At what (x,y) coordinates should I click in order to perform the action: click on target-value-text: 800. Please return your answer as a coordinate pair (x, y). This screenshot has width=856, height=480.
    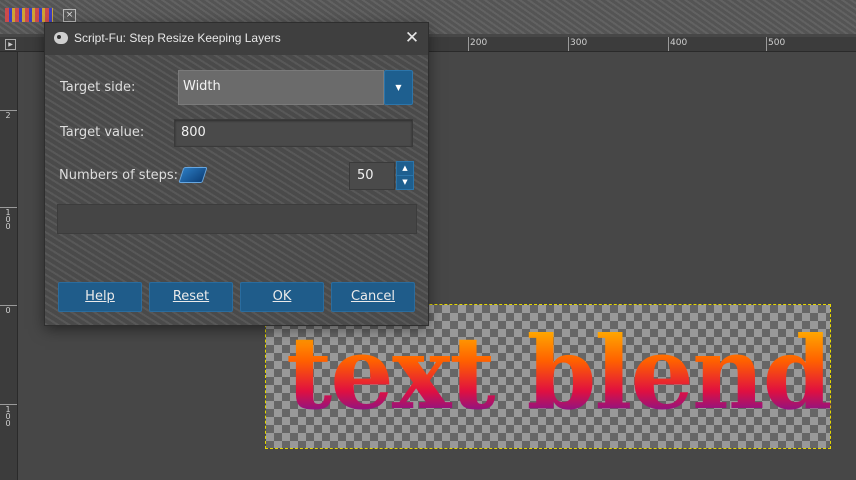
    Looking at the image, I should click on (193, 132).